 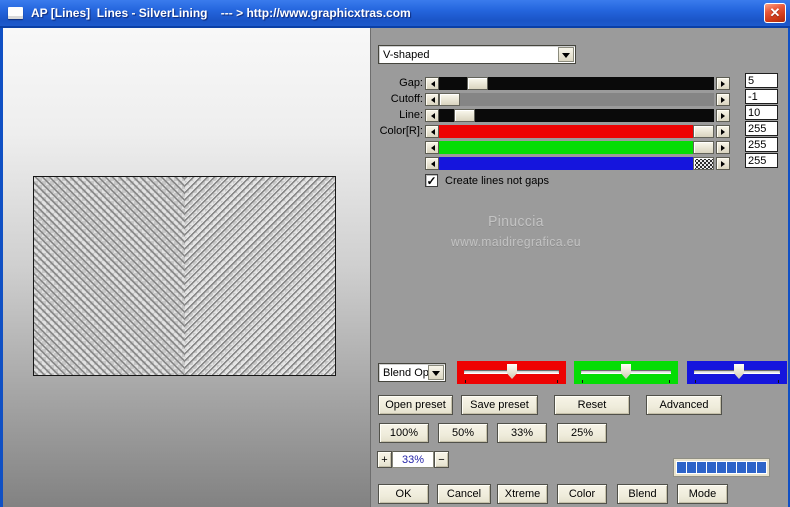 I want to click on watermark-line1: Pinuccia, so click(x=516, y=221).